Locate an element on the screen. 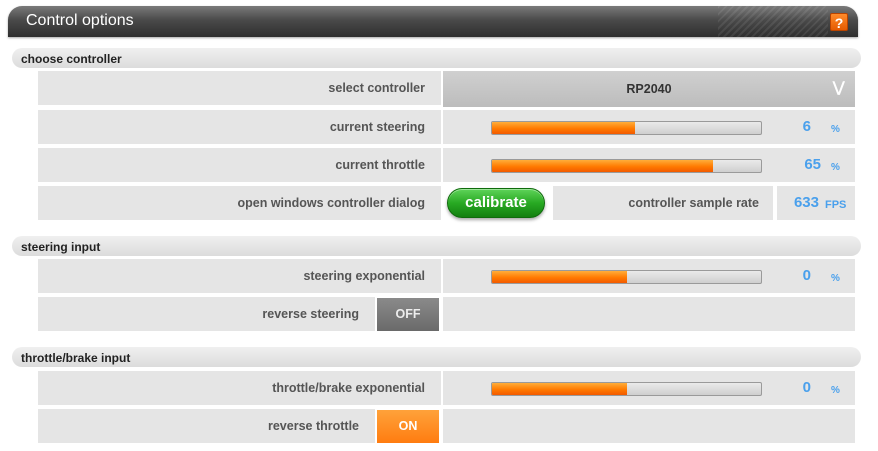  steering-exponential-row: steering exponential 0 % is located at coordinates (446, 276).